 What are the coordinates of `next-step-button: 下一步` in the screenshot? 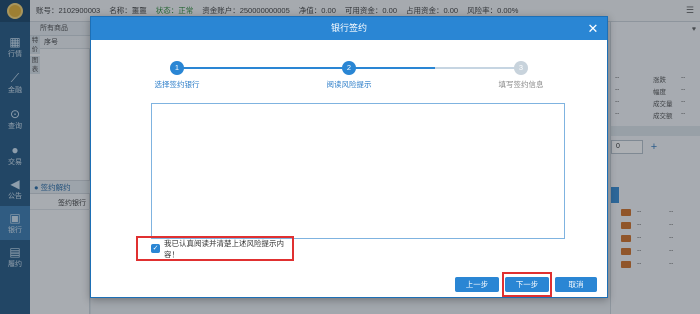 It's located at (527, 284).